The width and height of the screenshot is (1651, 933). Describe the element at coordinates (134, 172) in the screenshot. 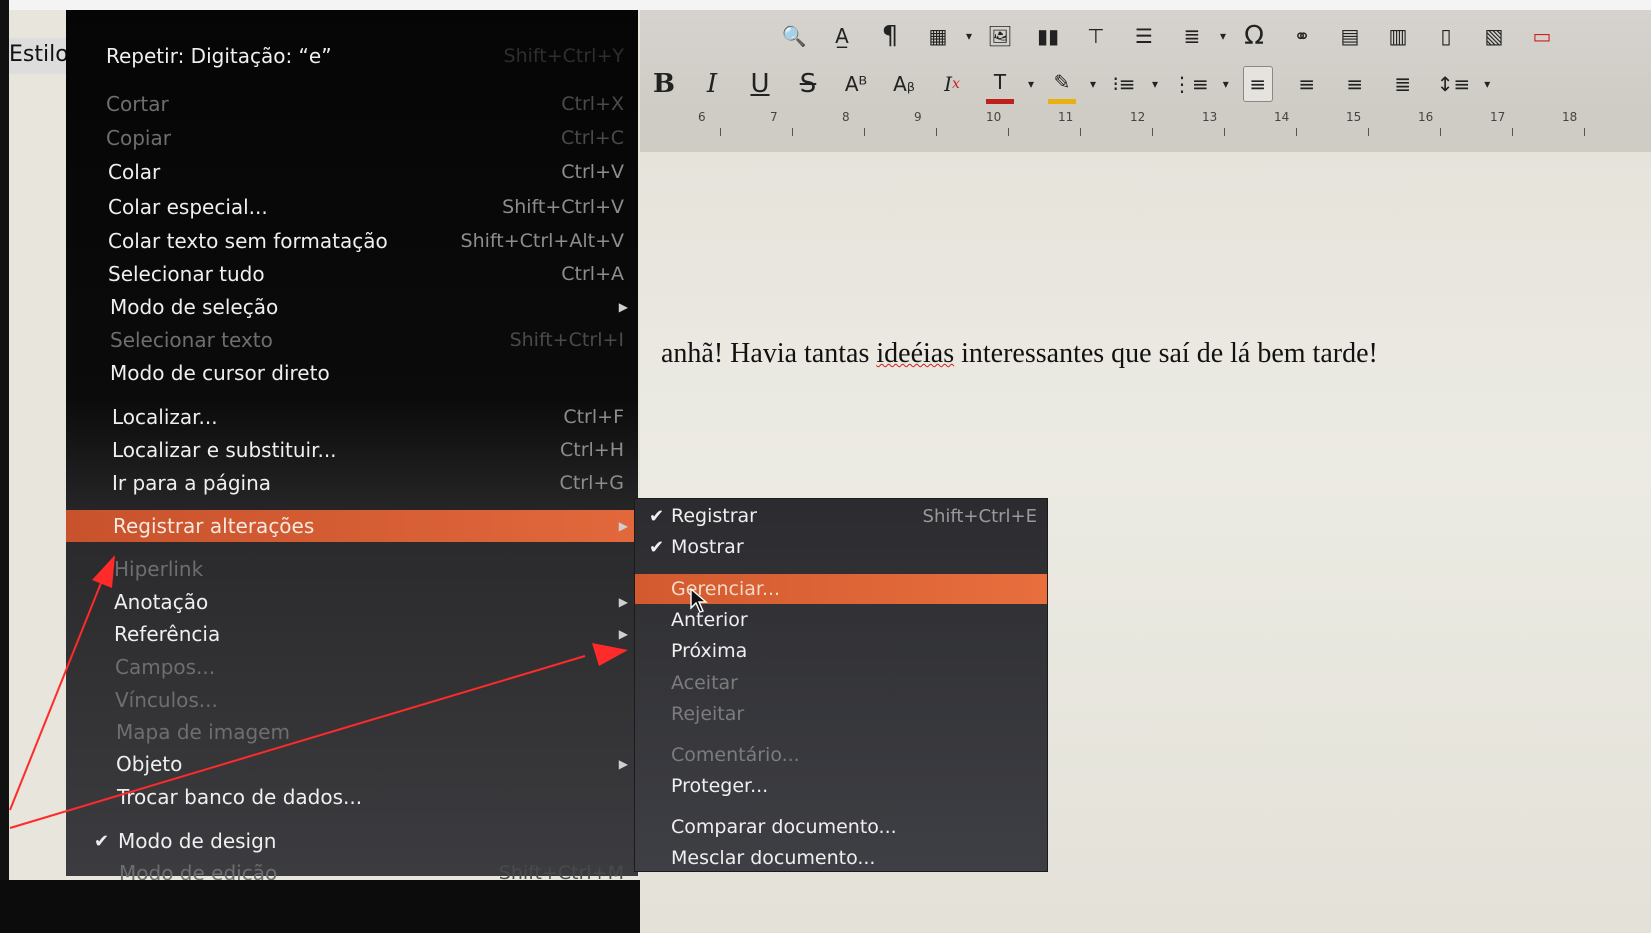

I see `menu-item-label: Colar` at that location.